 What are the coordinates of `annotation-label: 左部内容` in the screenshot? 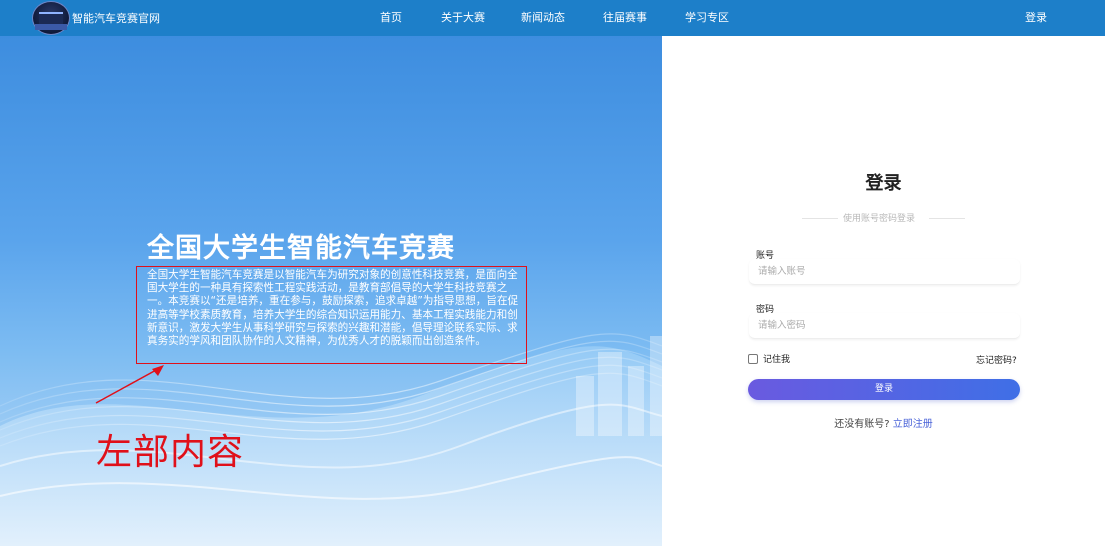 It's located at (170, 452).